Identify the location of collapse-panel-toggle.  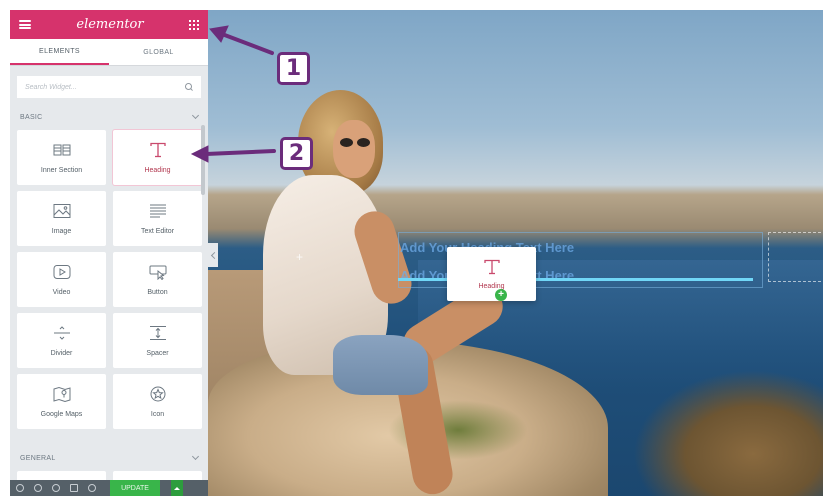
(213, 255).